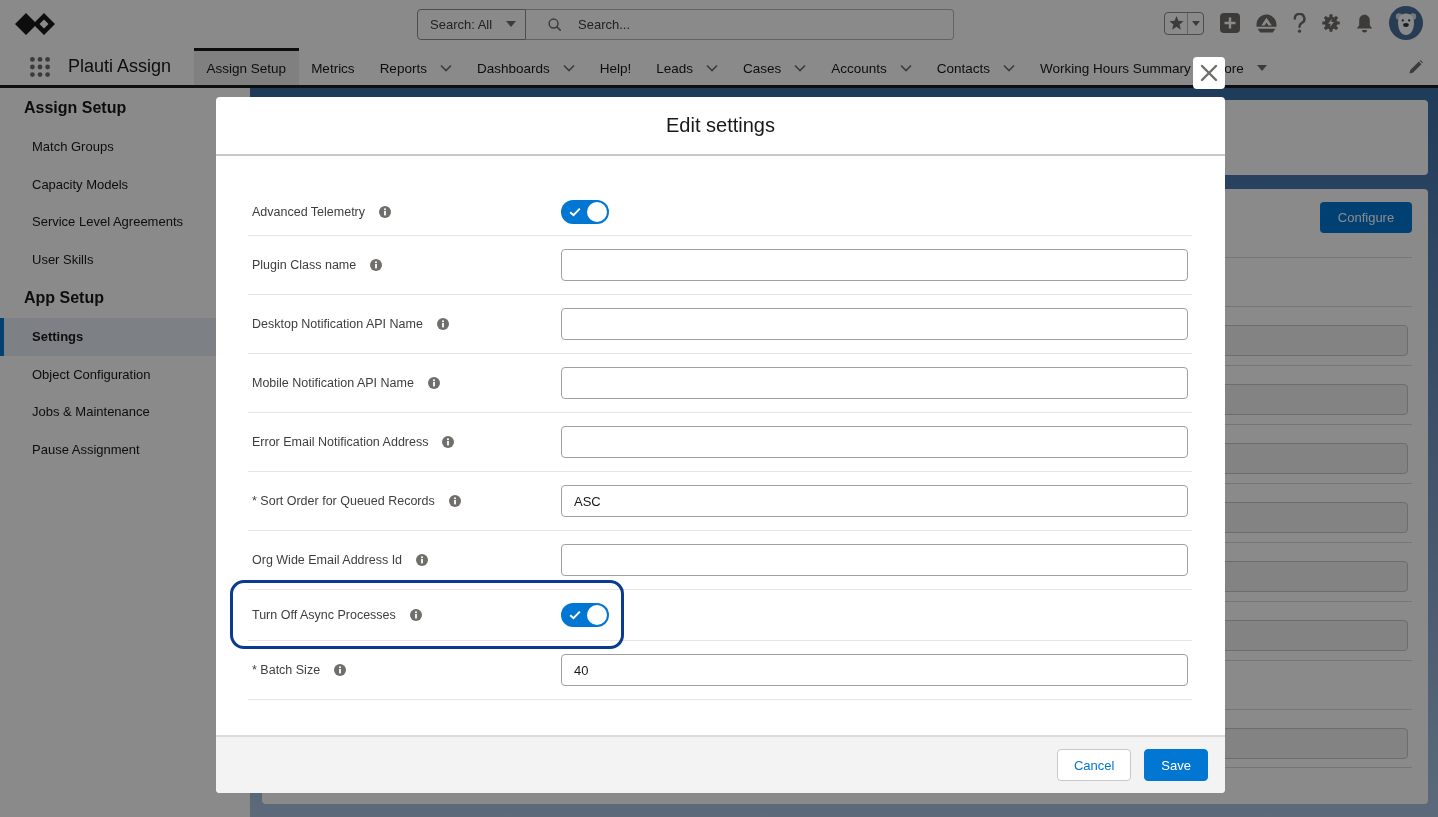 This screenshot has width=1438, height=817. What do you see at coordinates (75, 108) in the screenshot?
I see `sidebar-heading: Assign Setup` at bounding box center [75, 108].